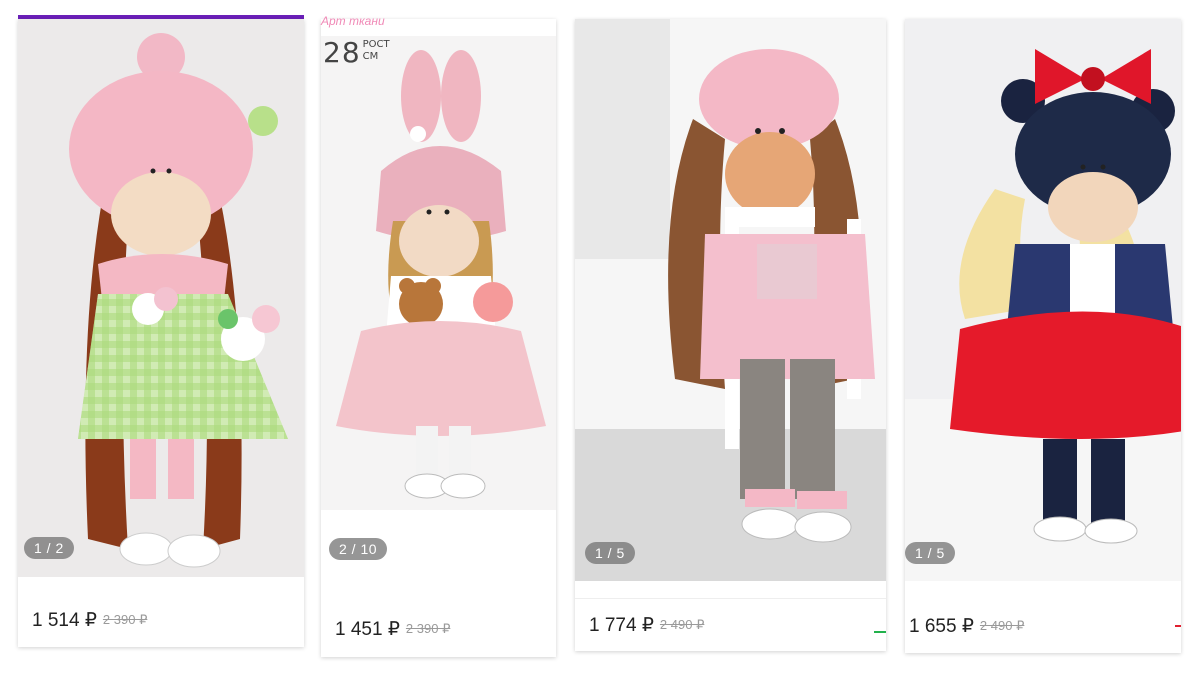 This screenshot has height=675, width=1200. What do you see at coordinates (1043, 626) in the screenshot?
I see `price-row: 1 655 ₽ 2 490 ₽` at bounding box center [1043, 626].